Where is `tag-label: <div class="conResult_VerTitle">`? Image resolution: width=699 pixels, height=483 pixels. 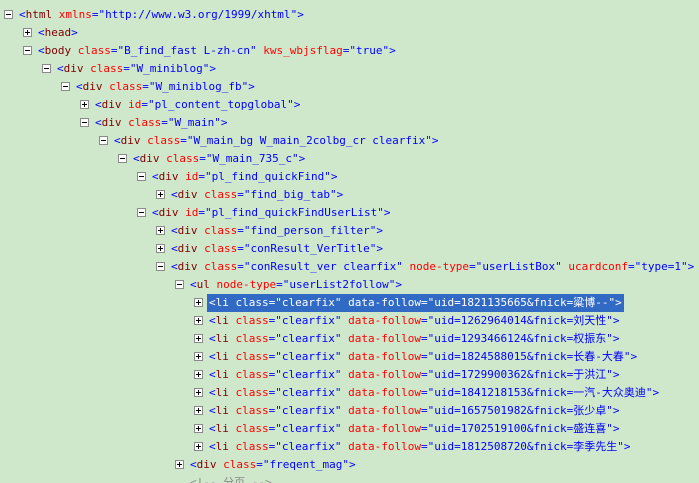 tag-label: <div class="conResult_VerTitle"> is located at coordinates (277, 249).